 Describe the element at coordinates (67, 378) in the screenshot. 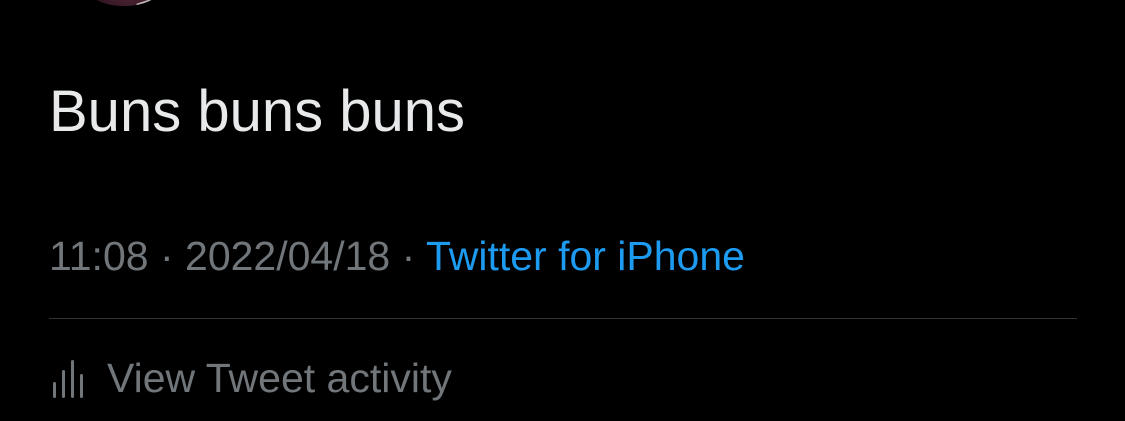

I see `bar-chart-icon` at that location.